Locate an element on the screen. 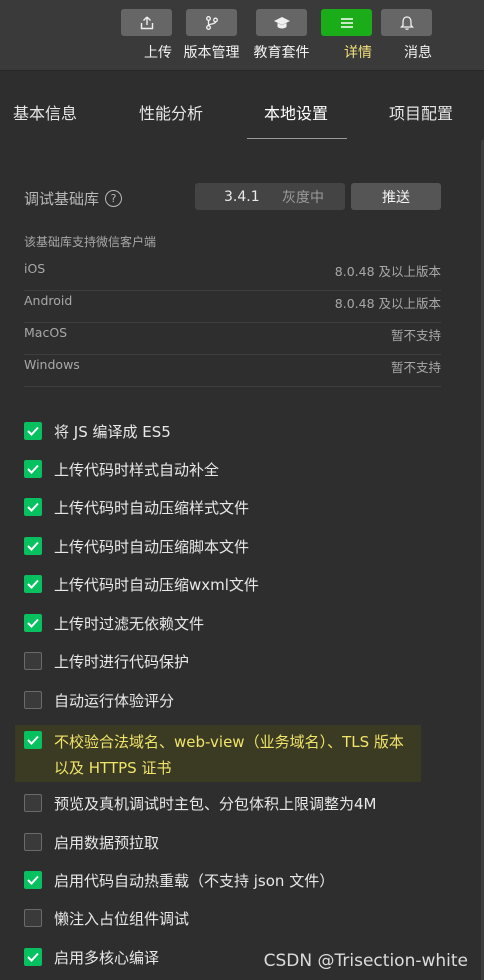 This screenshot has width=484, height=980. platform-row: Windows 暂不支持 is located at coordinates (232, 371).